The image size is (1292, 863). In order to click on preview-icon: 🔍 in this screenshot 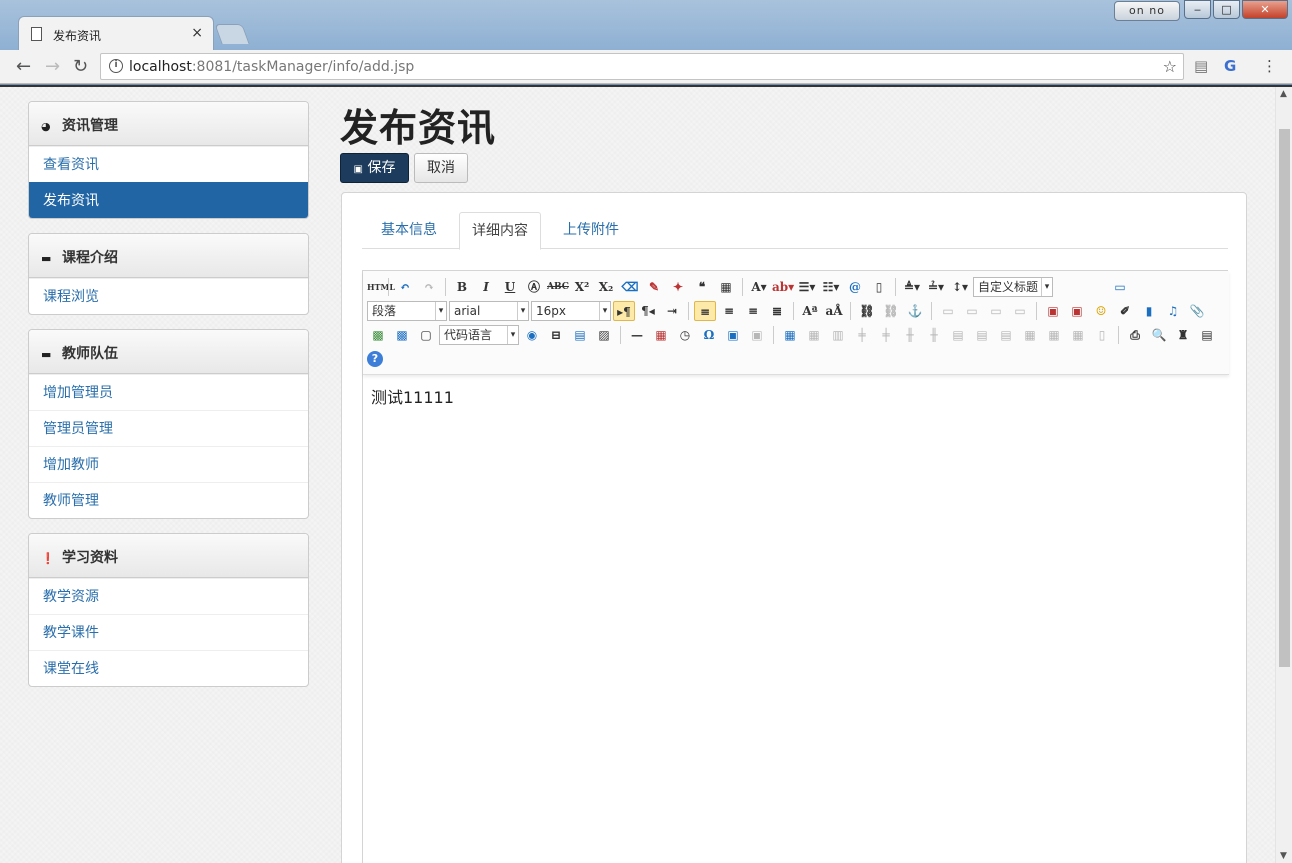, I will do `click(1159, 335)`.